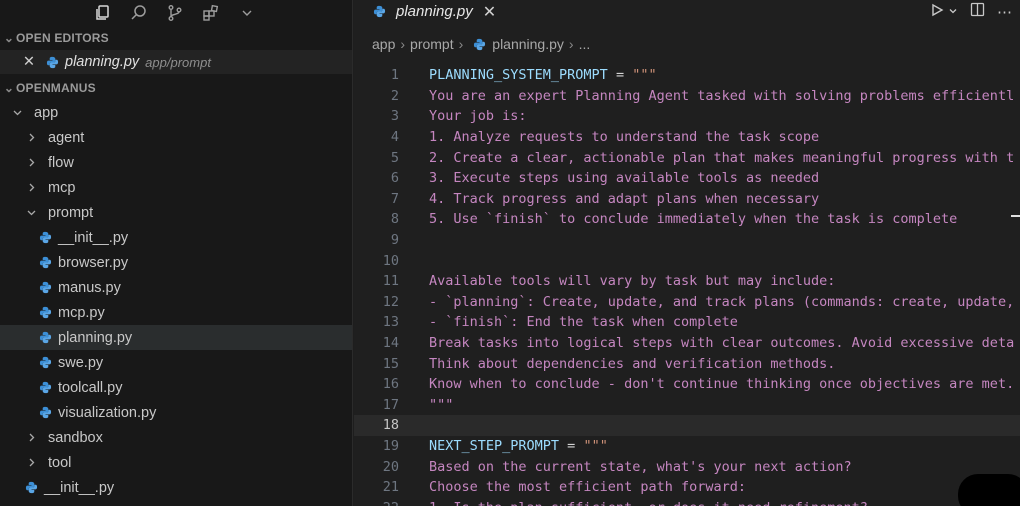 This screenshot has width=1020, height=506. What do you see at coordinates (139, 13) in the screenshot?
I see `search-icon` at bounding box center [139, 13].